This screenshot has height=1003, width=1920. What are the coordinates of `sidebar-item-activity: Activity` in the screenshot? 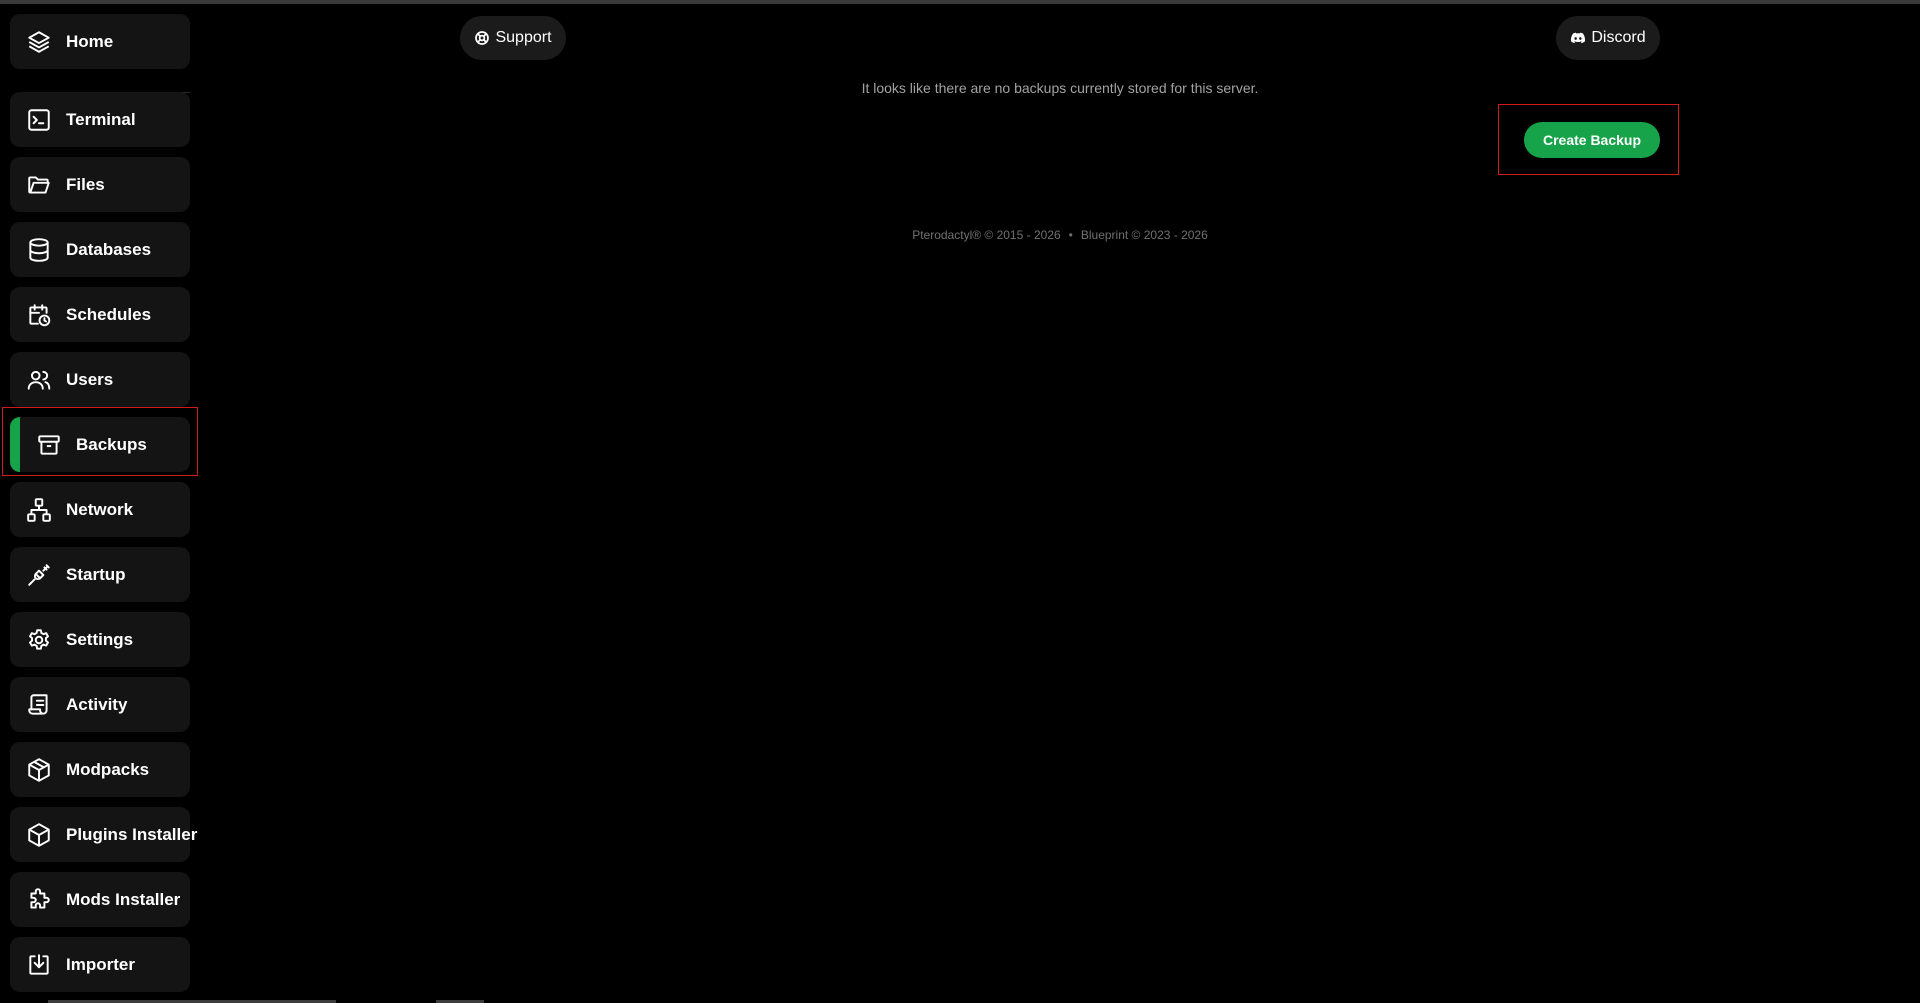 It's located at (100, 704).